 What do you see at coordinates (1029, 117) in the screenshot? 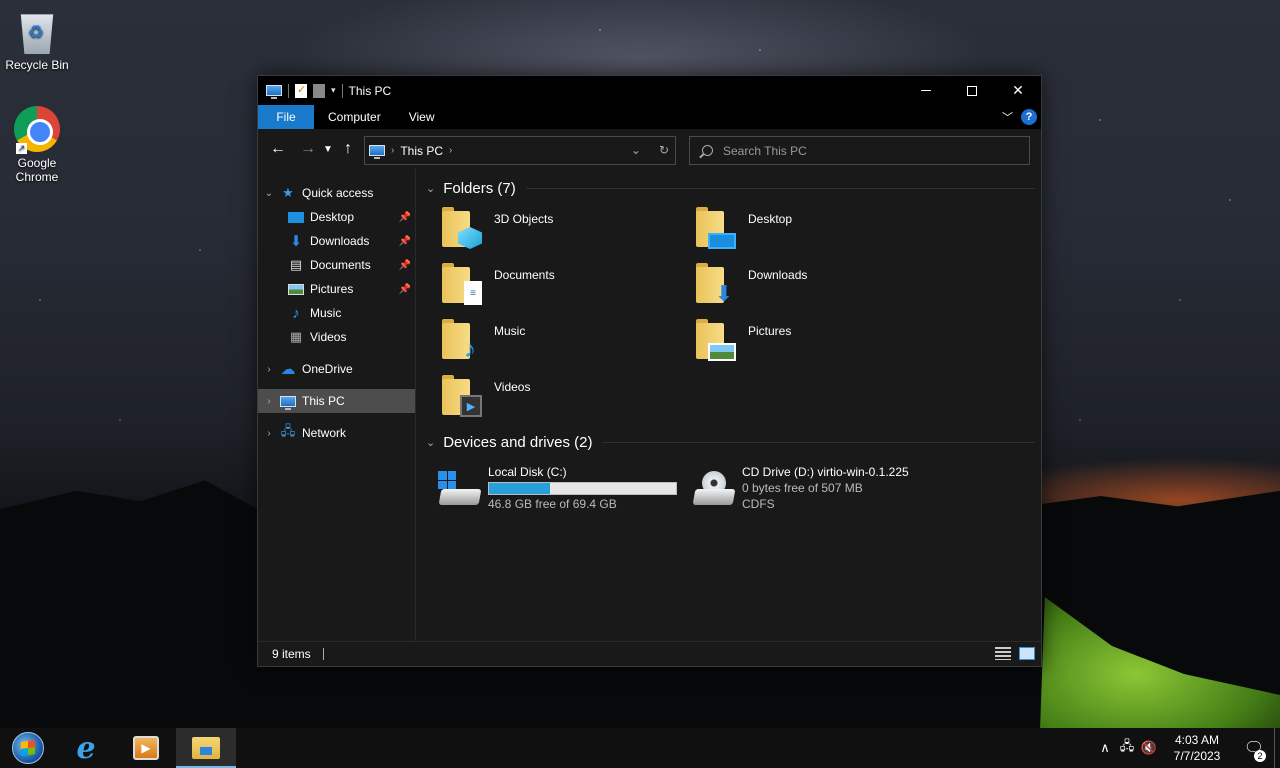
I see `help-icon: ?` at bounding box center [1029, 117].